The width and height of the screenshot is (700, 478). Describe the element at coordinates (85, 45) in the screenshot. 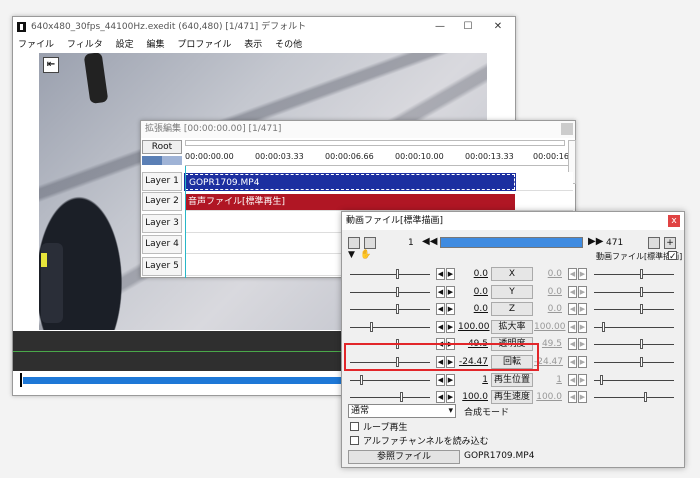

I see `menu-filter: フィルタ` at that location.